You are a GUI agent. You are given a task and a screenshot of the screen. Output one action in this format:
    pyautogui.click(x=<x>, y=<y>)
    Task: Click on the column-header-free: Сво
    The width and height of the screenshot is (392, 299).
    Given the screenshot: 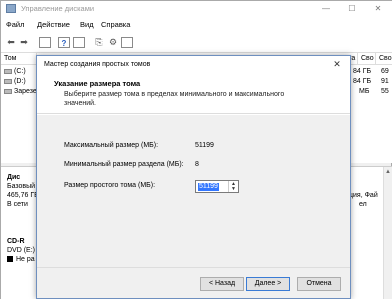 What is the action you would take?
    pyautogui.click(x=367, y=59)
    